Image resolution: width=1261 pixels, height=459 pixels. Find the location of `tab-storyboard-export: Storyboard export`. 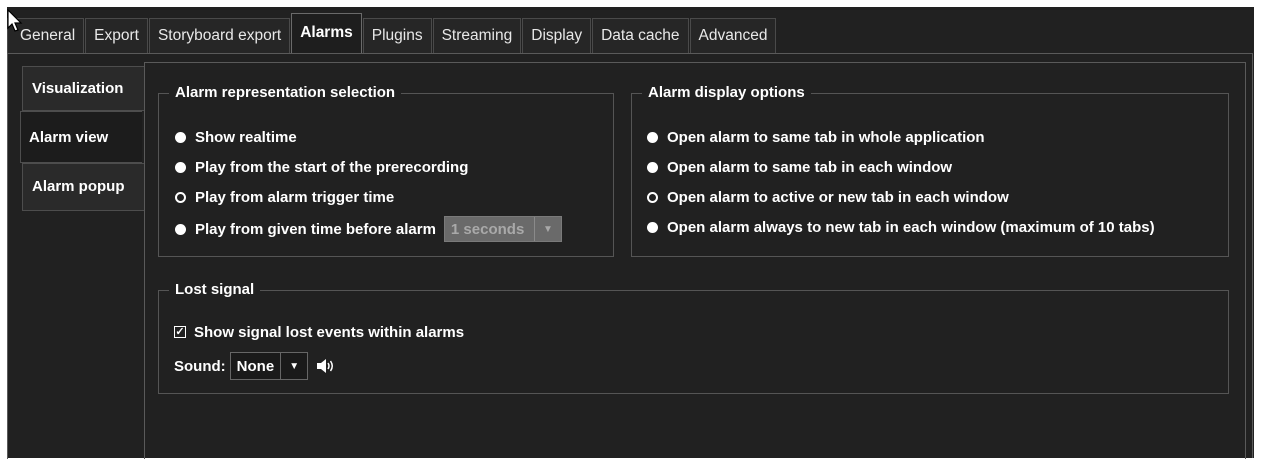

tab-storyboard-export: Storyboard export is located at coordinates (219, 36).